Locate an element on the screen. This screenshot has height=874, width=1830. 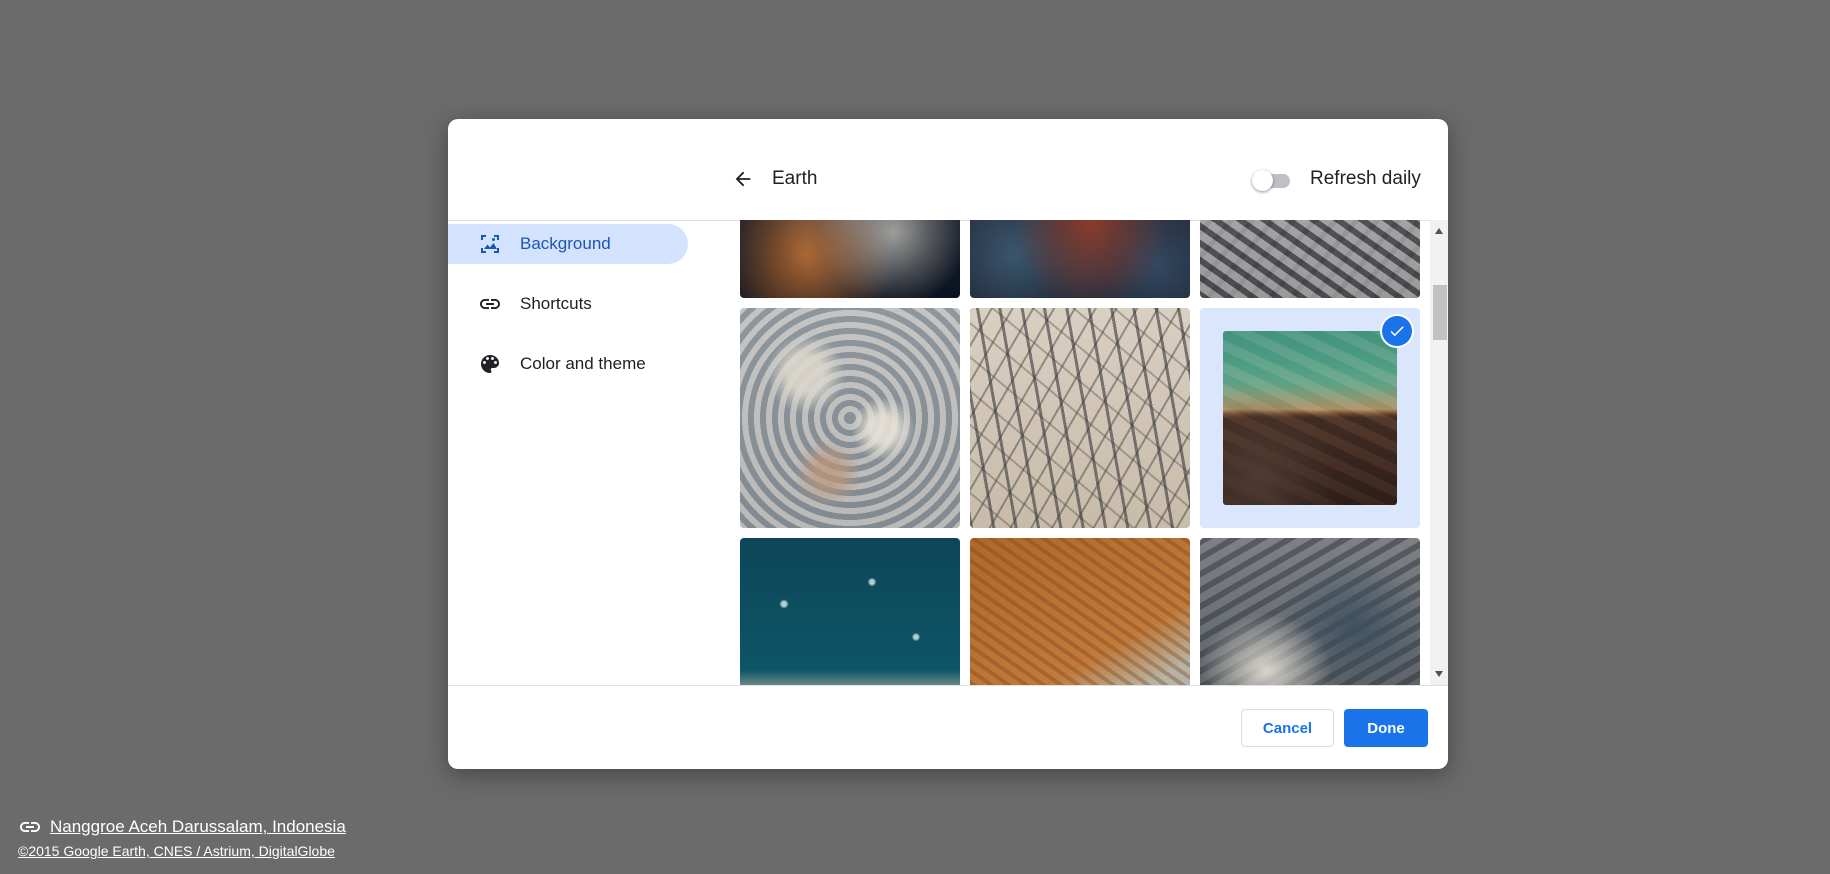
cancel-button: Cancel is located at coordinates (1287, 728).